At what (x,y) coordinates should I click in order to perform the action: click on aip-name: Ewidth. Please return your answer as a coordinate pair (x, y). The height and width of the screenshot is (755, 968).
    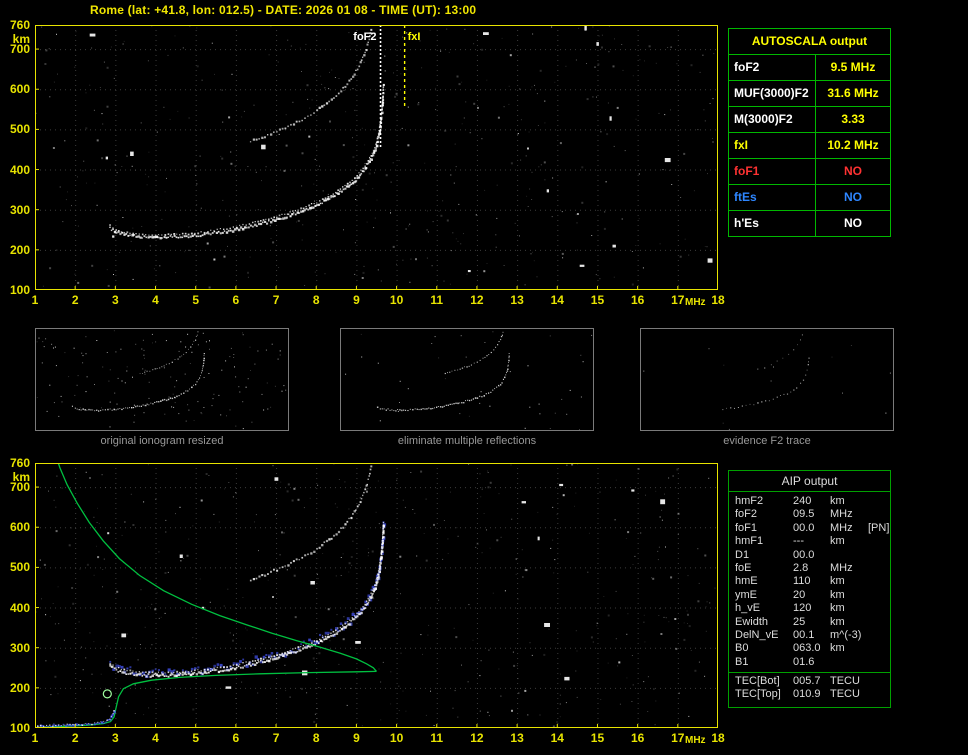
    Looking at the image, I should click on (752, 621).